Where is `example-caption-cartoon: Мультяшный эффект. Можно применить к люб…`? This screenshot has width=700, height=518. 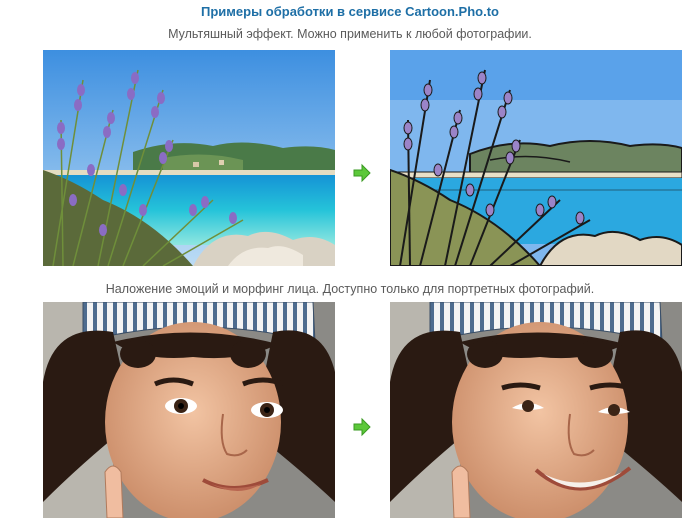 example-caption-cartoon: Мультяшный эффект. Можно применить к люб… is located at coordinates (350, 34).